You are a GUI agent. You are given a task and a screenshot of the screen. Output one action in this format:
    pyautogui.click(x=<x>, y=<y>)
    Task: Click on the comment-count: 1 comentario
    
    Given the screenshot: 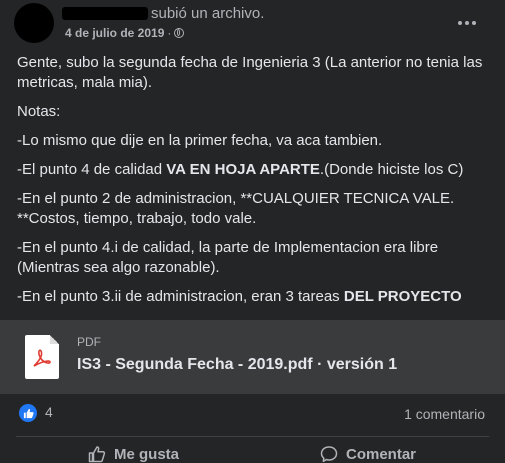 What is the action you would take?
    pyautogui.click(x=444, y=414)
    